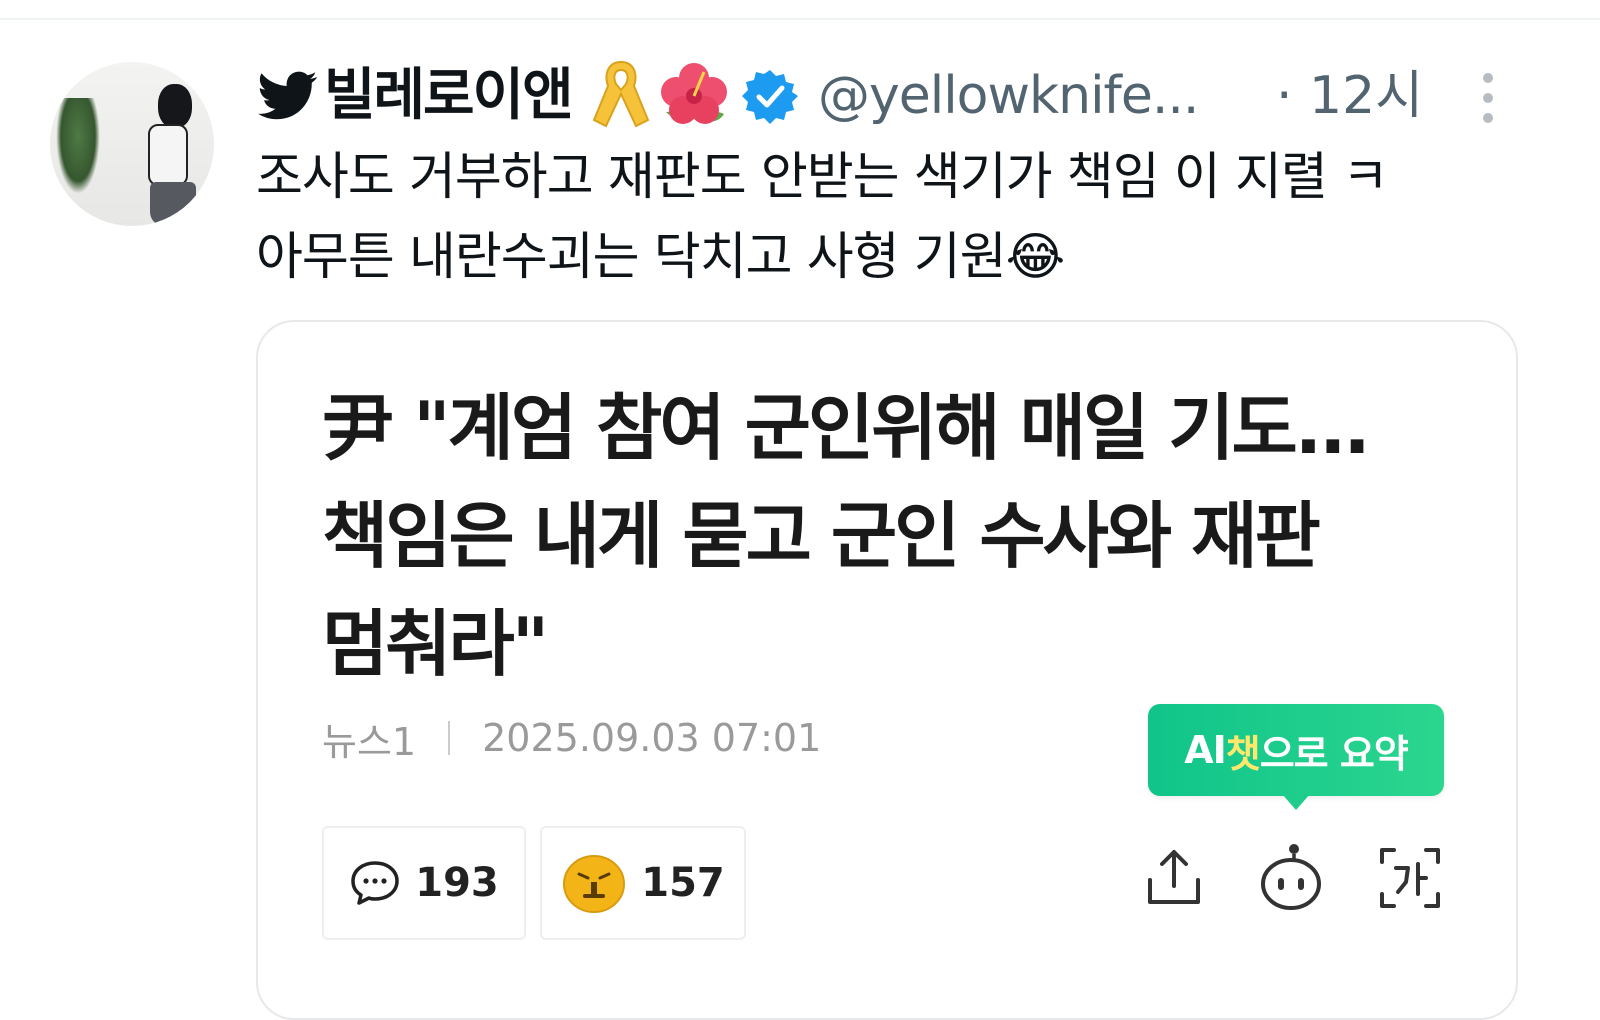 Image resolution: width=1600 pixels, height=1020 pixels. I want to click on tweet-text-line: 아무튼 내란수괴는 닥치고 사형 기원😂, so click(660, 257).